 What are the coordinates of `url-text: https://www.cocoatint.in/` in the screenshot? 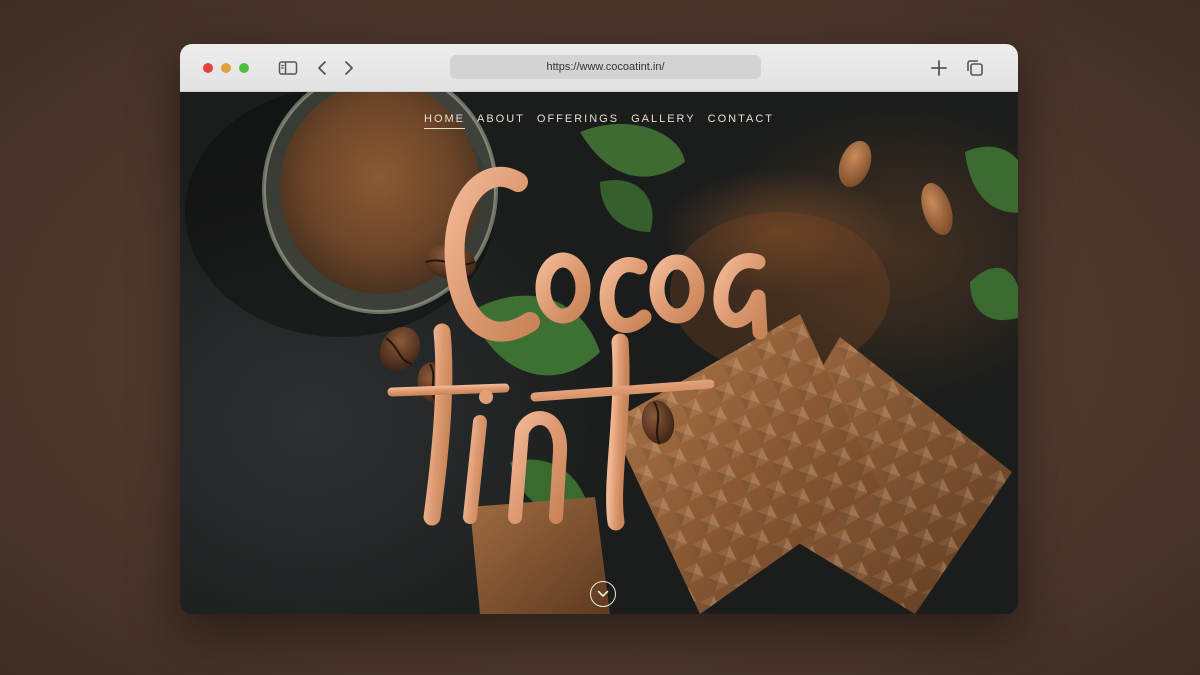 It's located at (605, 67).